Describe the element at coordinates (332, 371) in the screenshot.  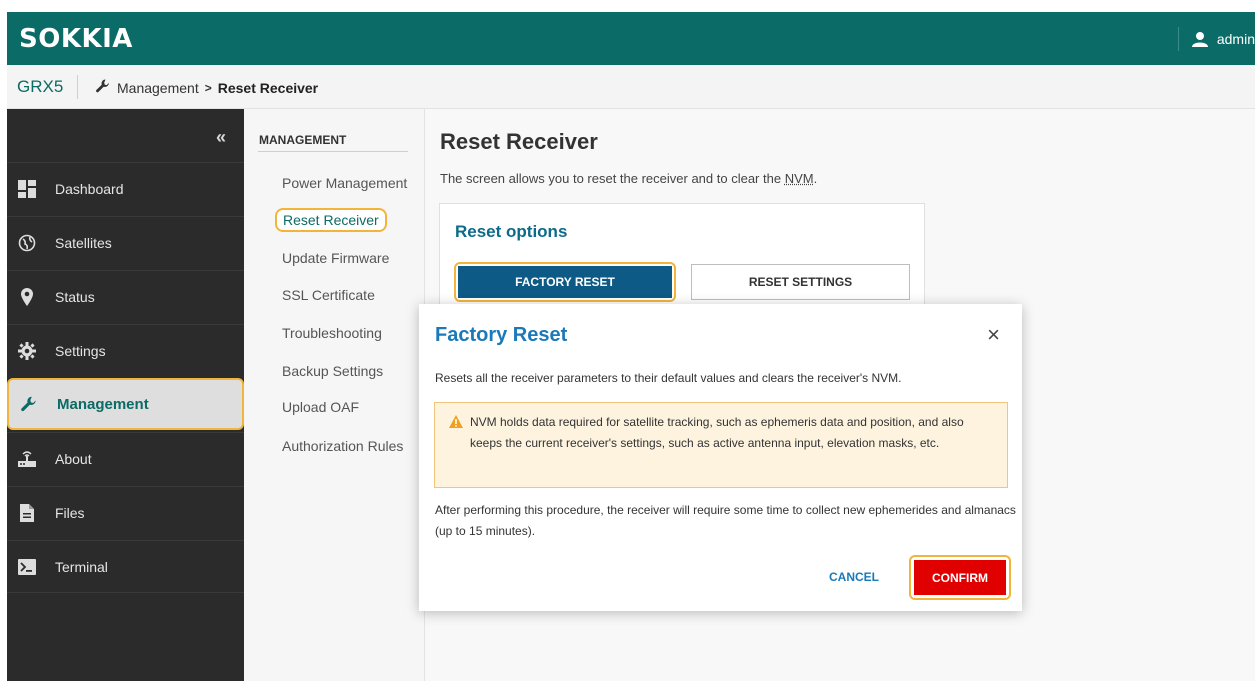
I see `submenu-item-backup-settings: Backup Settings` at that location.